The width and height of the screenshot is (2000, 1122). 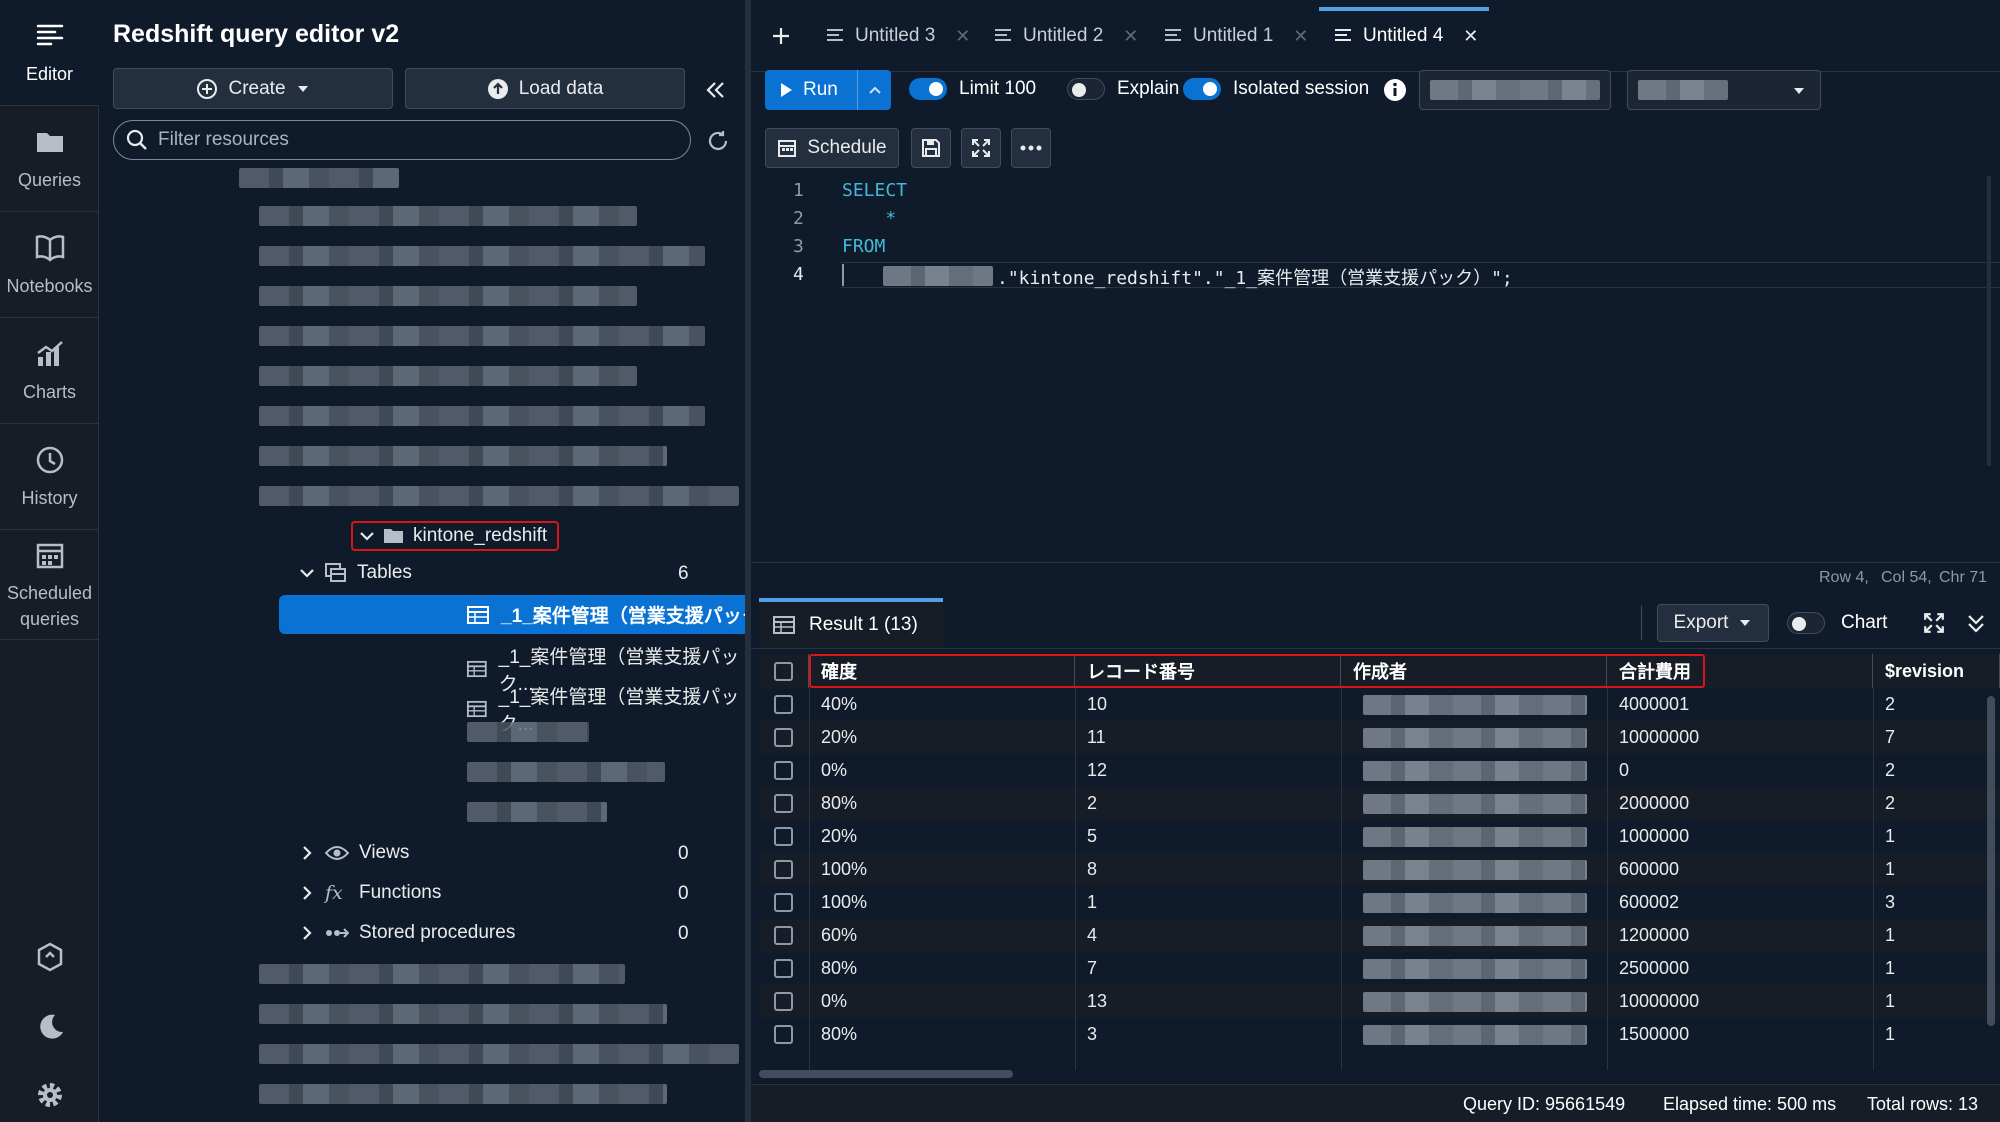 What do you see at coordinates (307, 853) in the screenshot?
I see `chevron-right-icon` at bounding box center [307, 853].